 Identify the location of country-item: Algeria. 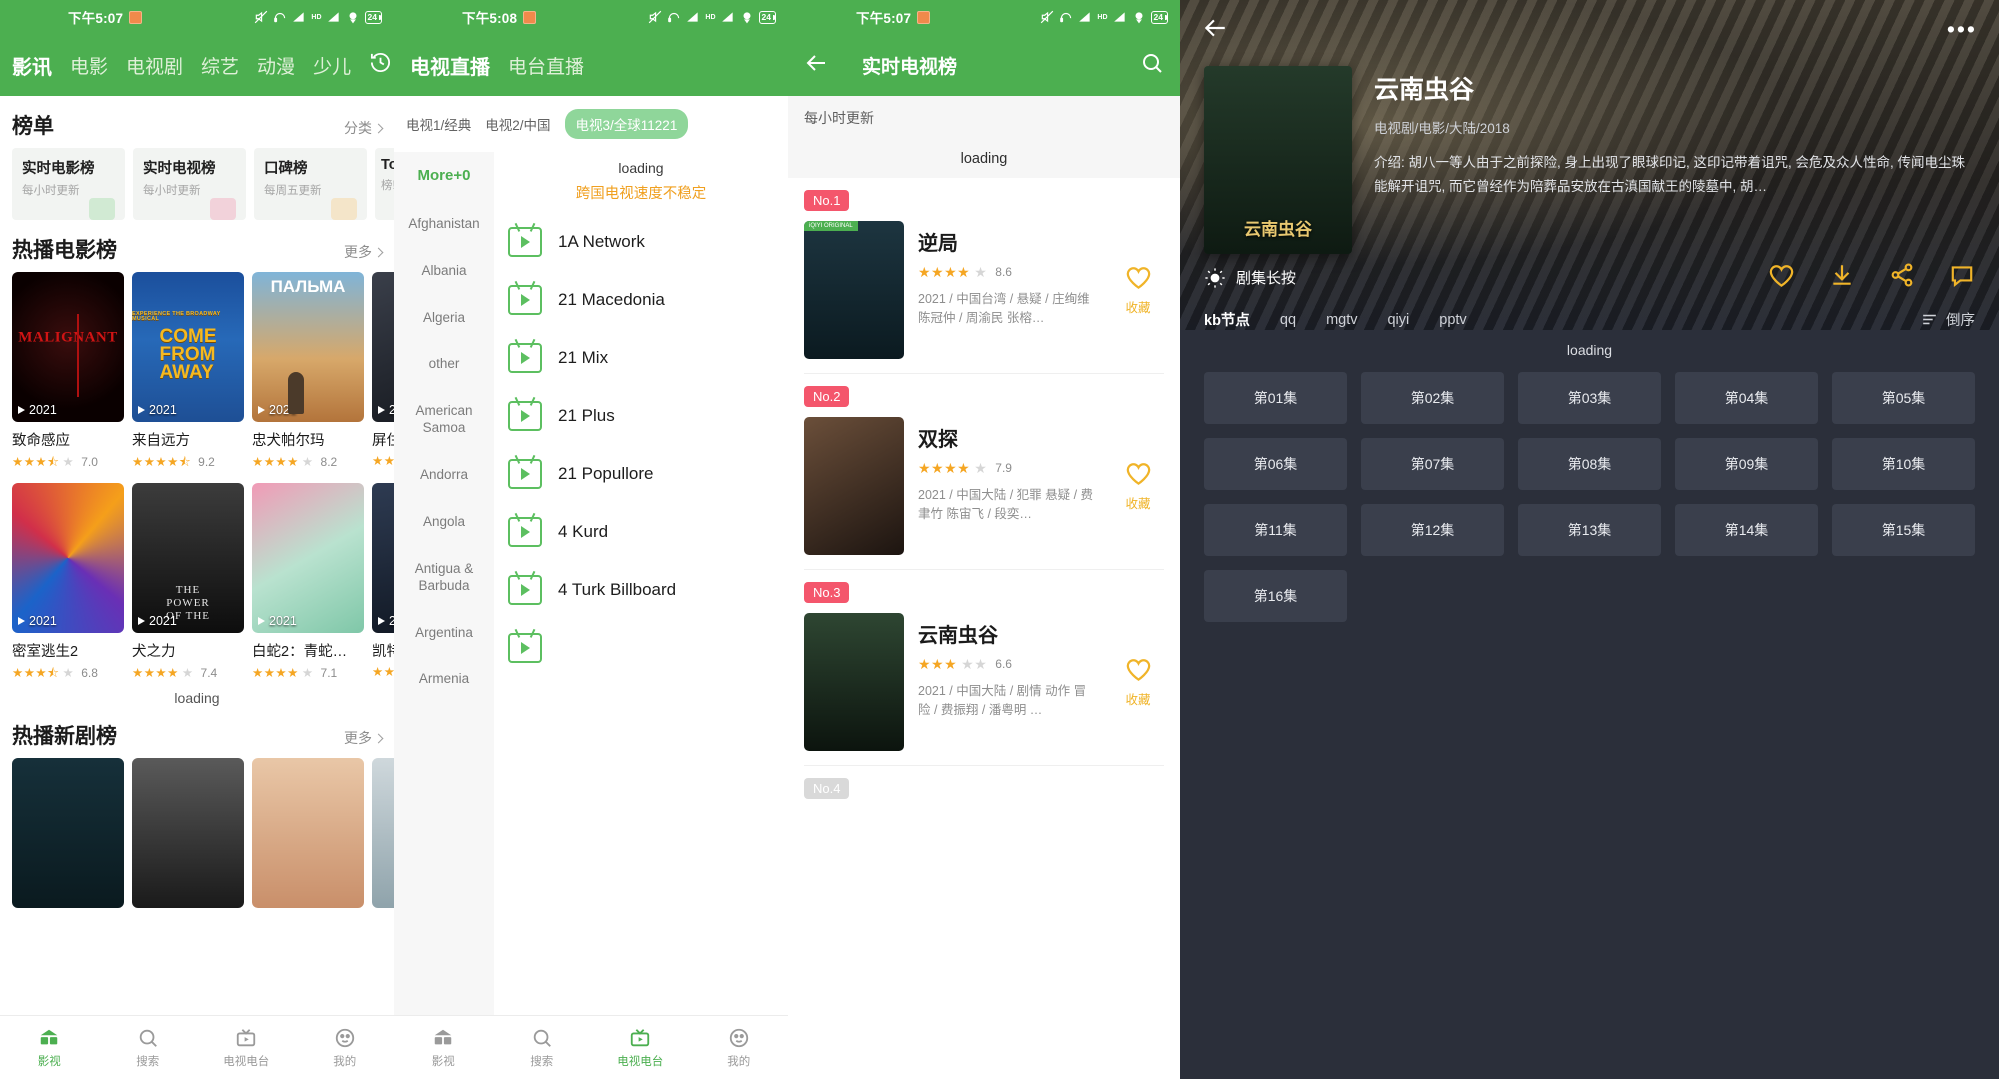
(444, 318).